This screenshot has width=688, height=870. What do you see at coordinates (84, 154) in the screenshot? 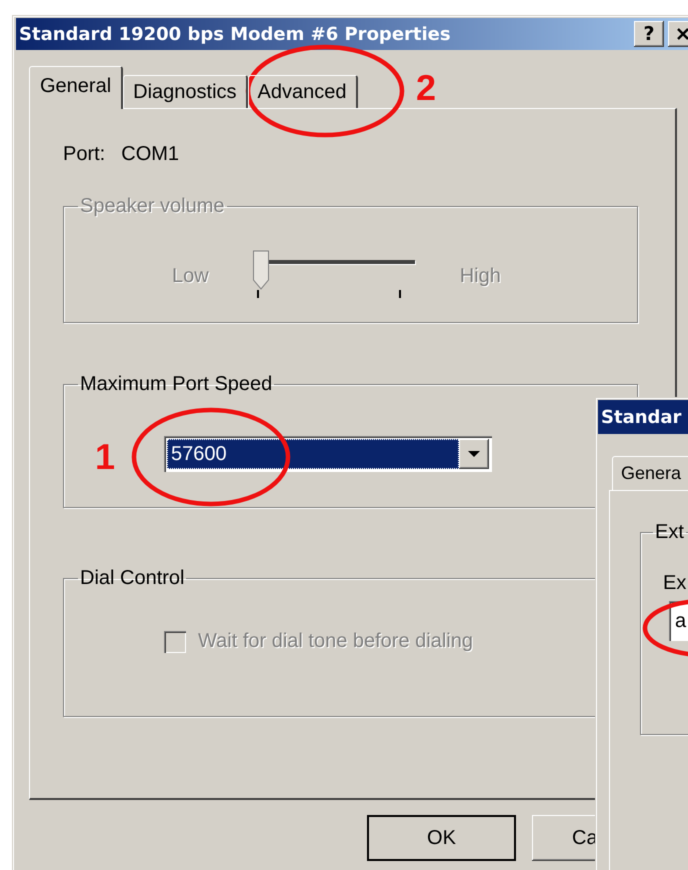
I see `port-label: Port:` at bounding box center [84, 154].